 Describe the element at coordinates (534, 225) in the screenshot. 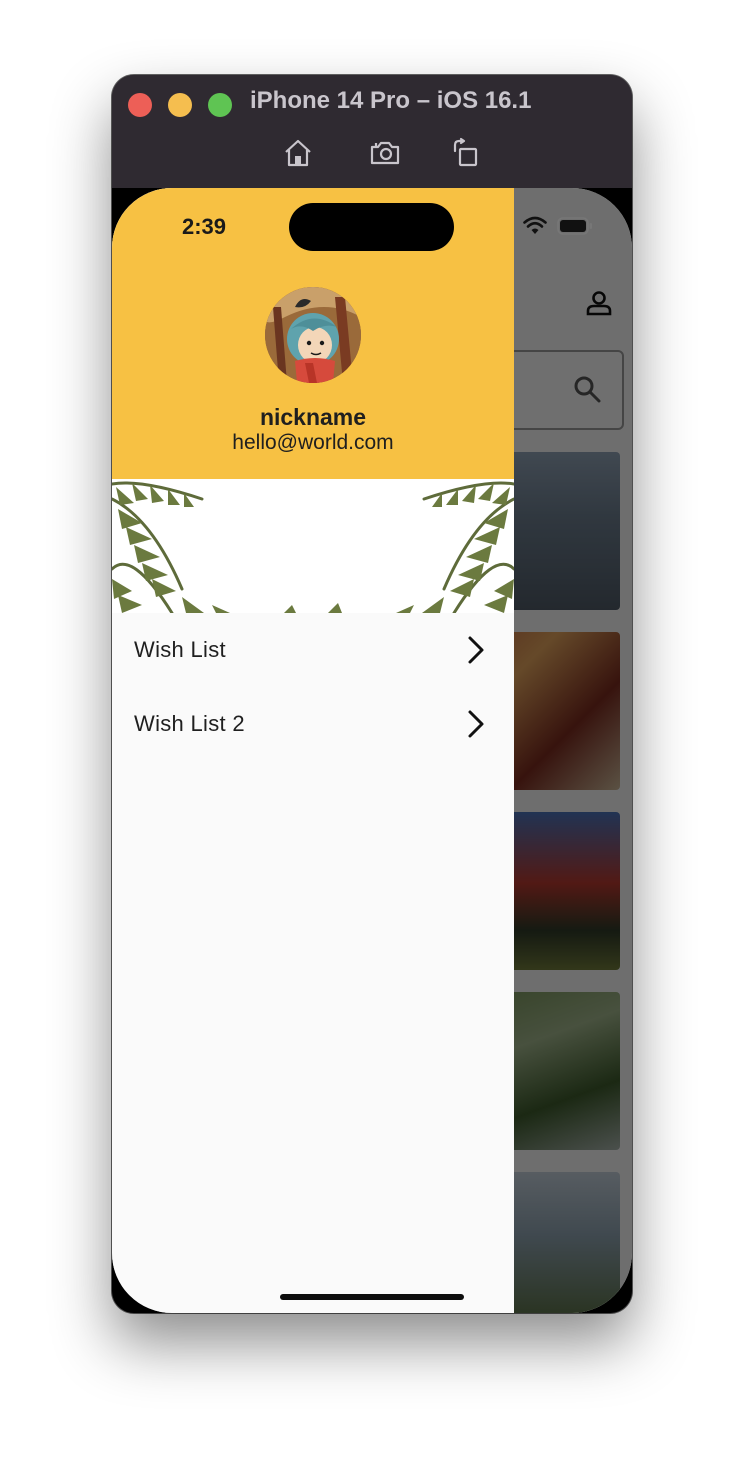

I see `wifi-icon` at that location.